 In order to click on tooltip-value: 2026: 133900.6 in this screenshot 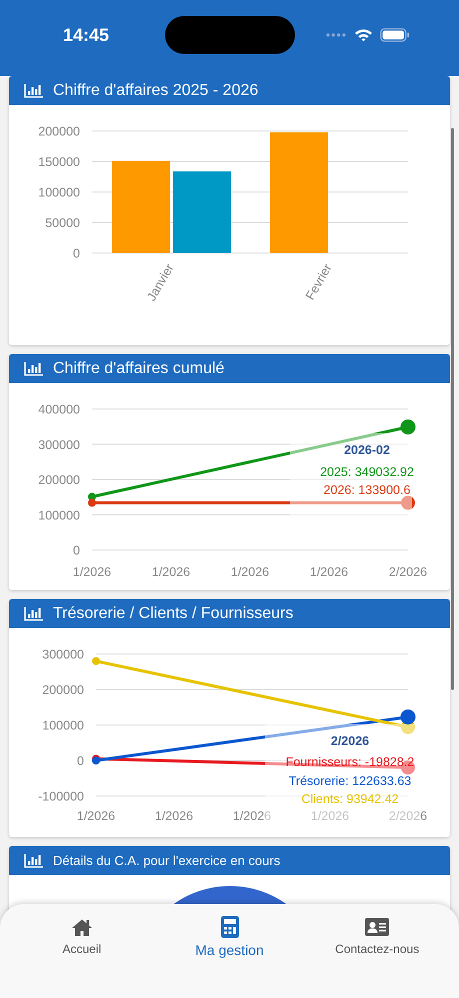, I will do `click(367, 490)`.